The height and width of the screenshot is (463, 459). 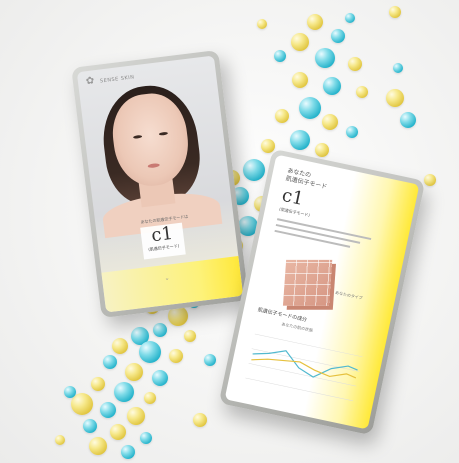 I want to click on line-chart, so click(x=304, y=367).